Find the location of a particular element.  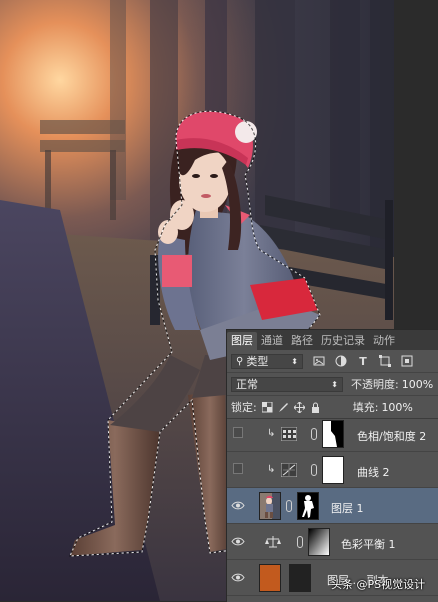

tab-paths: 路径 is located at coordinates (302, 341).